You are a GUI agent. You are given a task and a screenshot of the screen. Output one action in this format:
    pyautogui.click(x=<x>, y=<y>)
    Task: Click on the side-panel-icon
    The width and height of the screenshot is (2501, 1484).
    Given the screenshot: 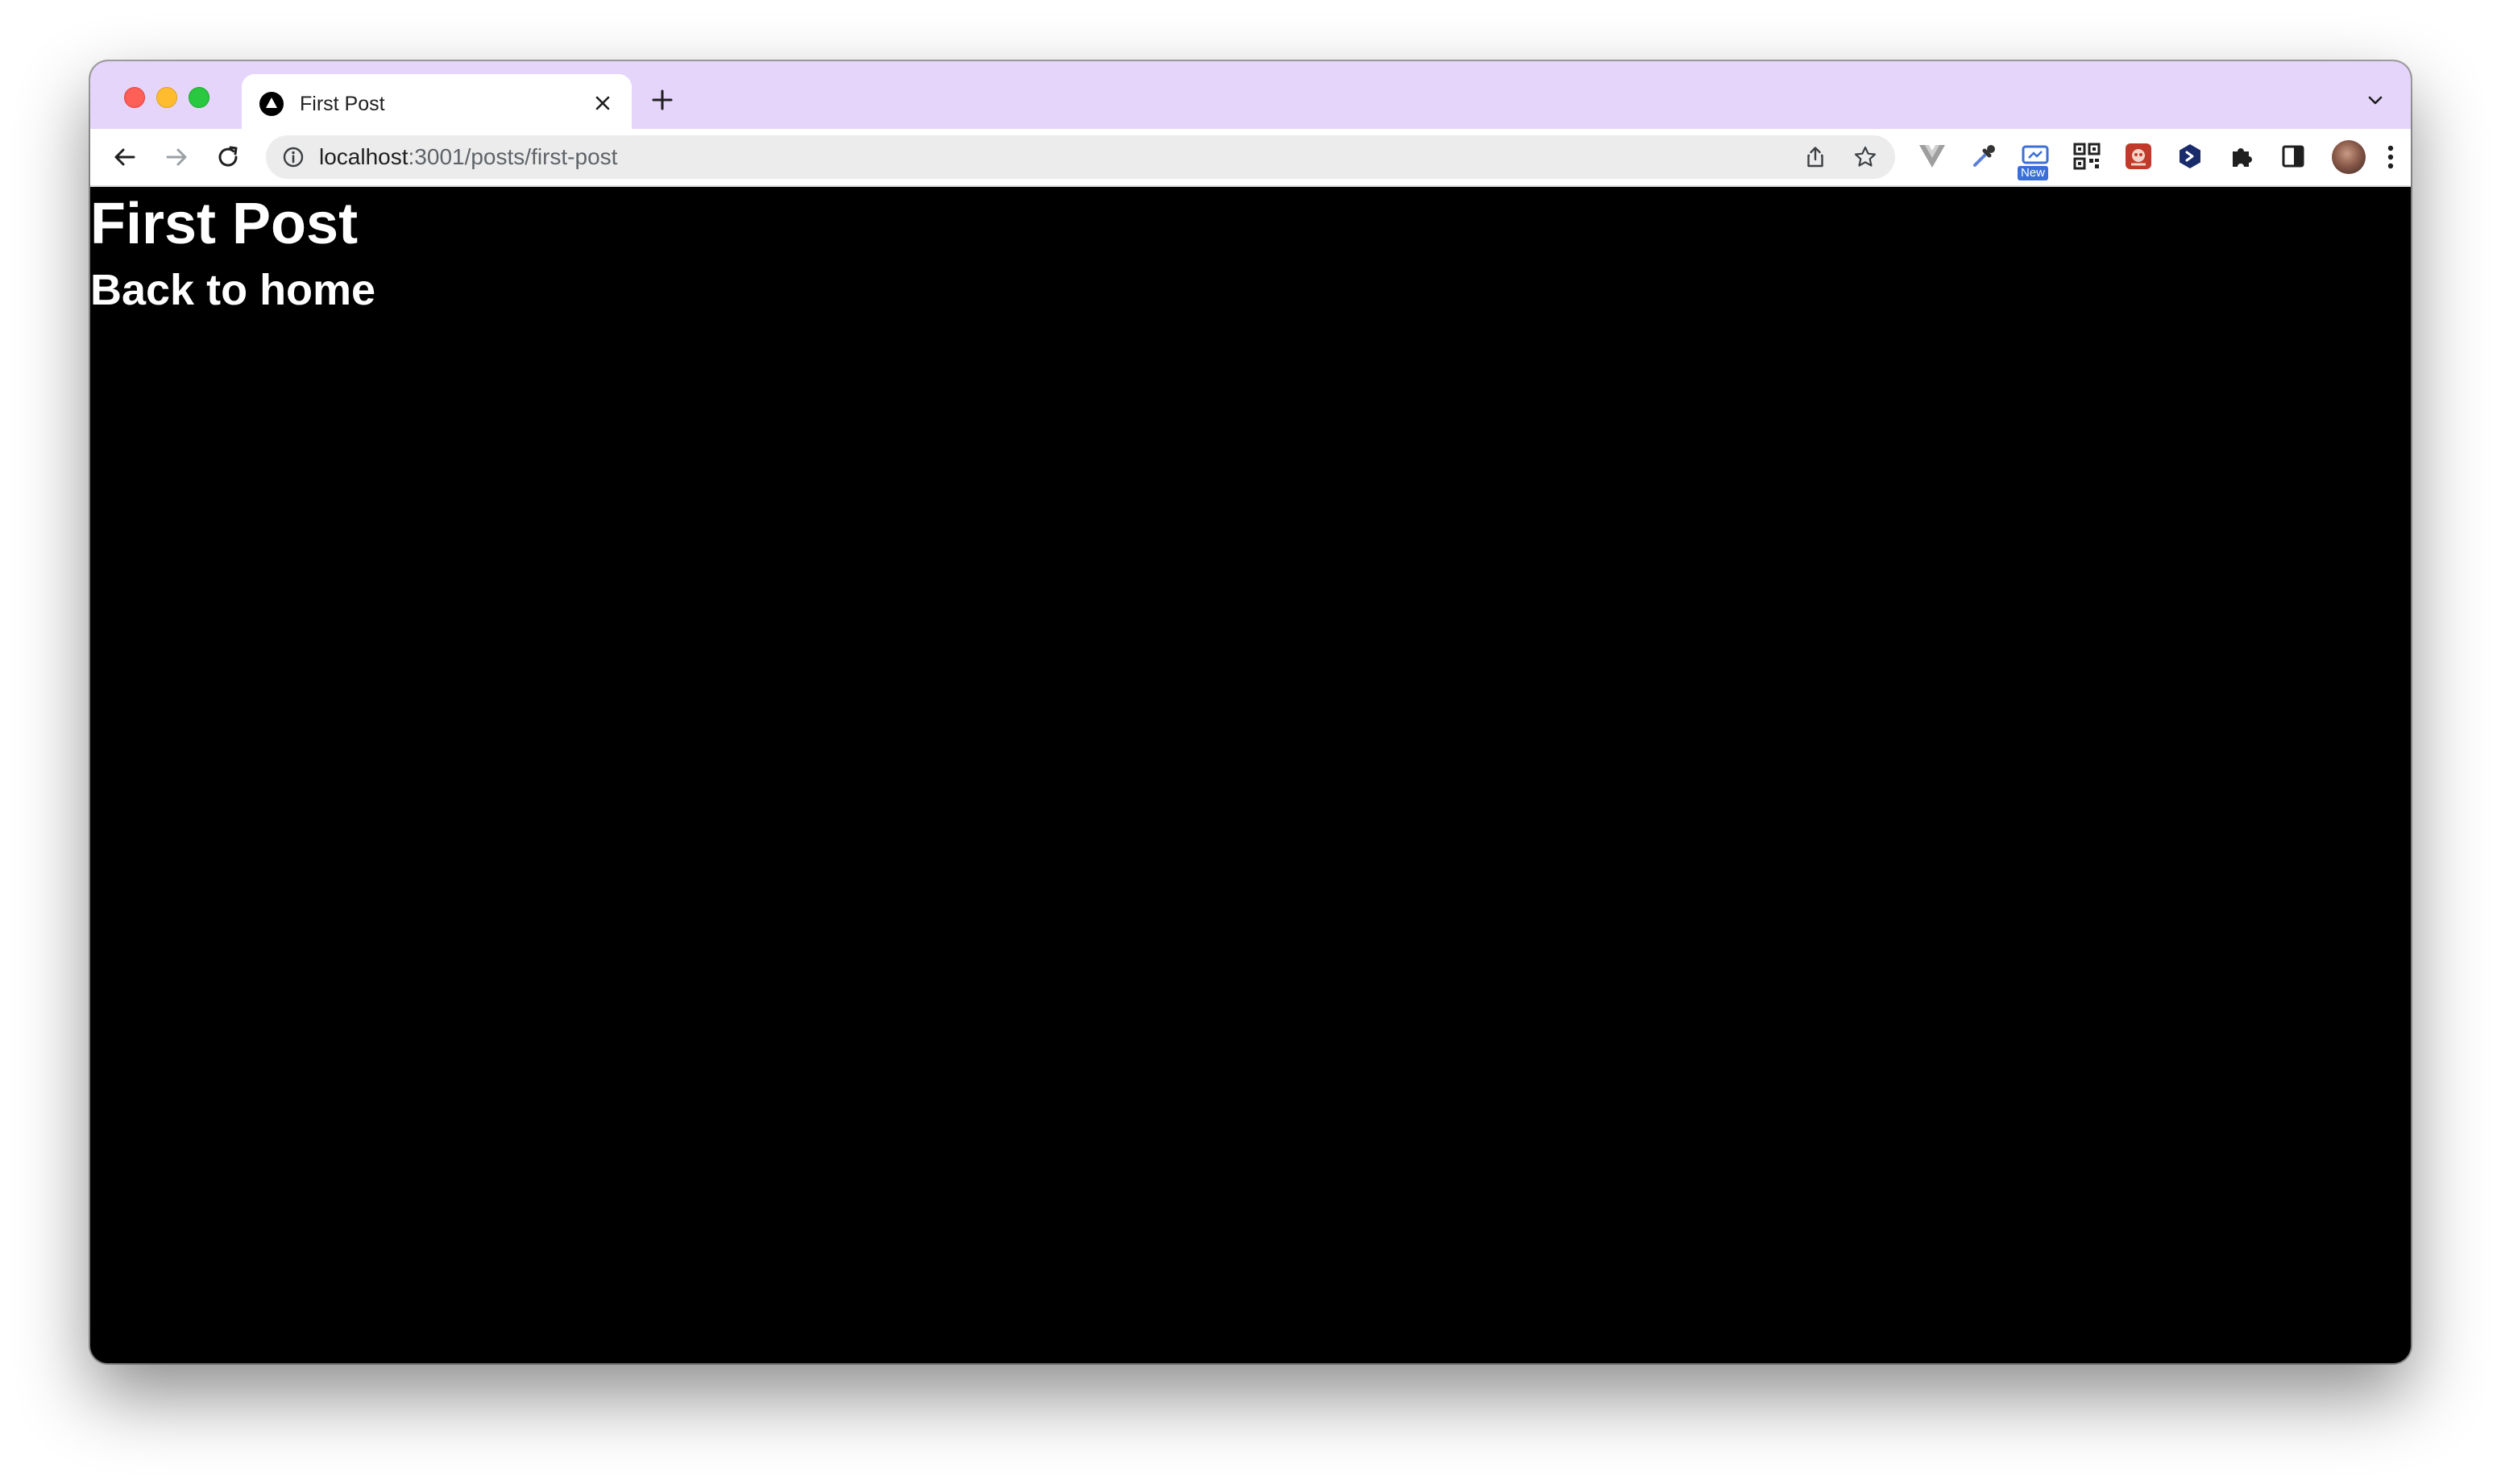 What is the action you would take?
    pyautogui.click(x=2293, y=156)
    